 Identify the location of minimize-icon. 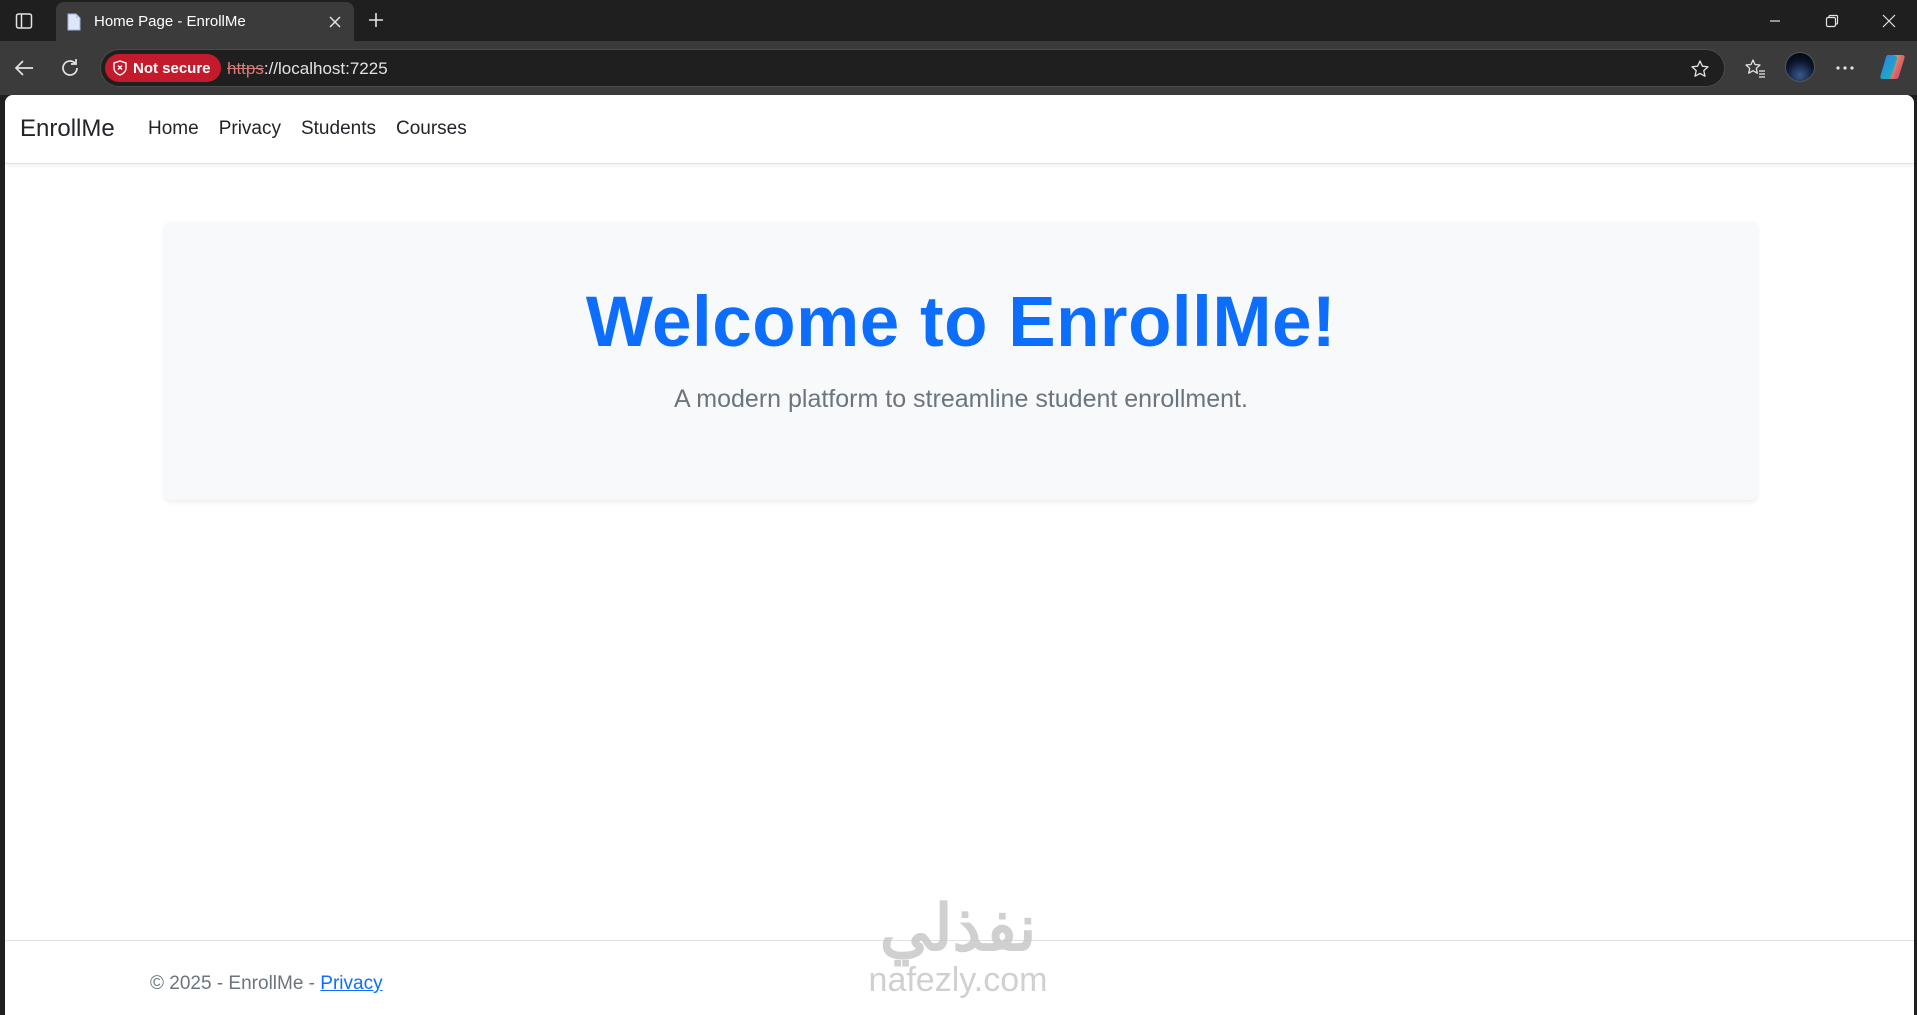
(1775, 21).